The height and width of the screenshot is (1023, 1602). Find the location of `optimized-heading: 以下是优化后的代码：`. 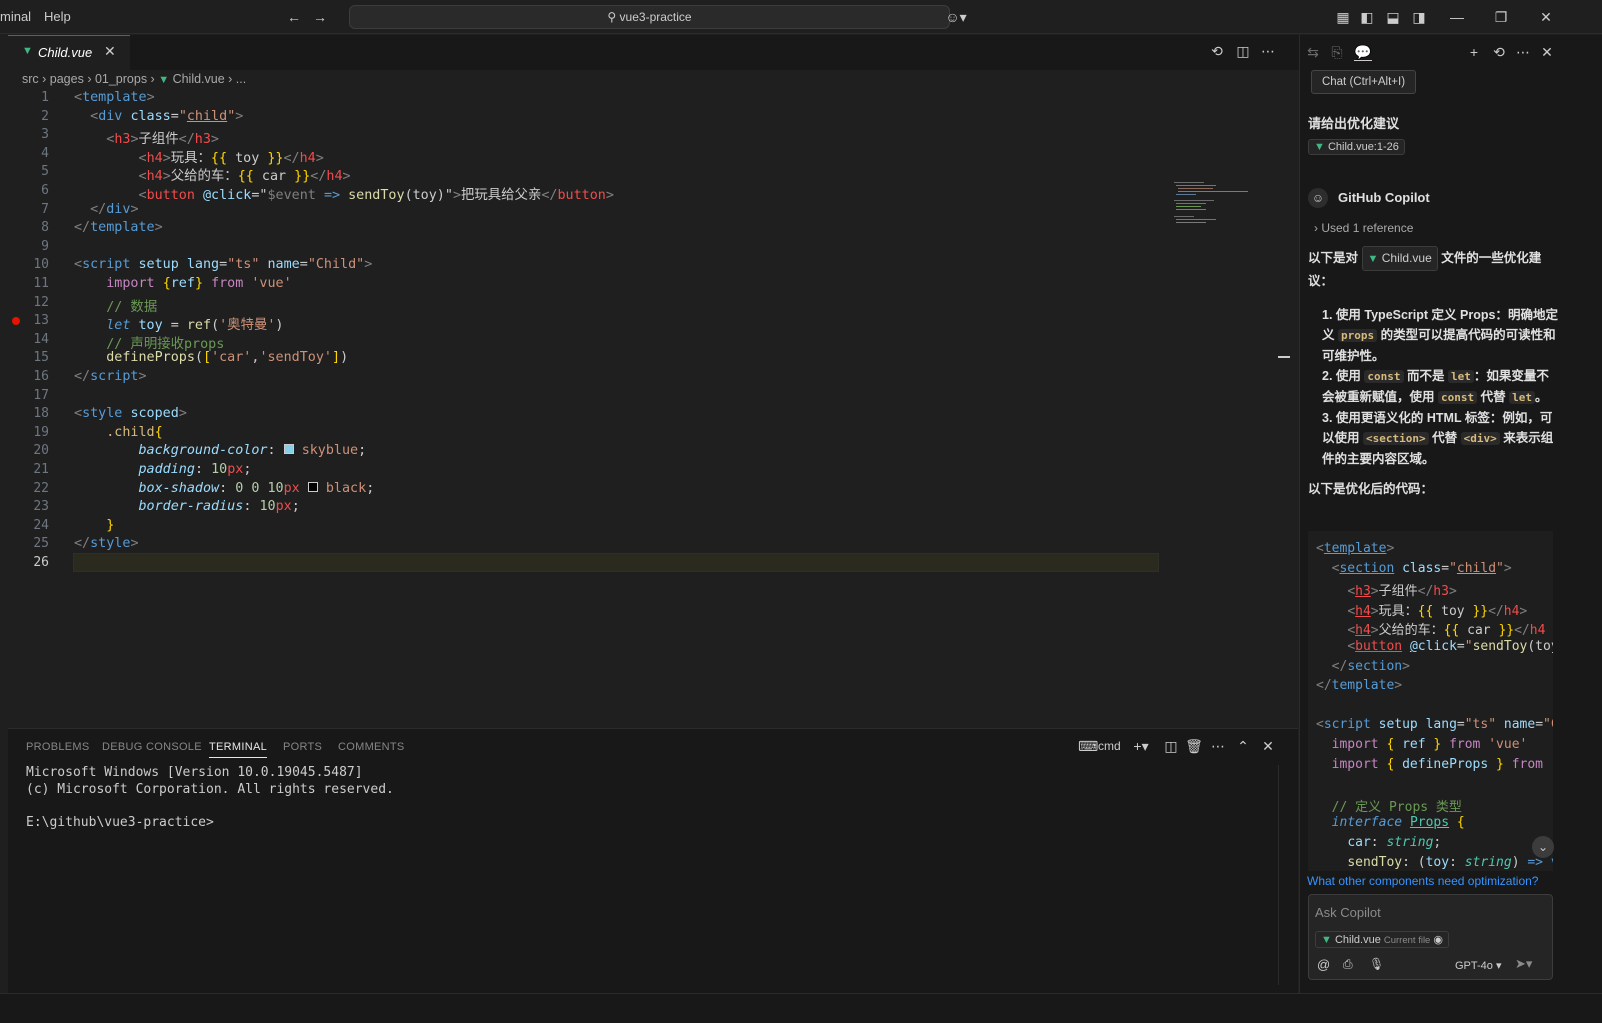

optimized-heading: 以下是优化后的代码： is located at coordinates (1371, 489).